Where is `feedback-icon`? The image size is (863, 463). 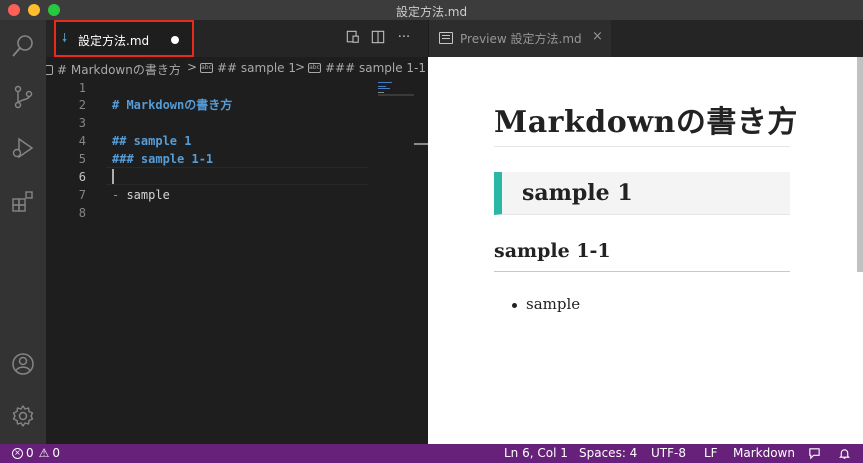 feedback-icon is located at coordinates (814, 455).